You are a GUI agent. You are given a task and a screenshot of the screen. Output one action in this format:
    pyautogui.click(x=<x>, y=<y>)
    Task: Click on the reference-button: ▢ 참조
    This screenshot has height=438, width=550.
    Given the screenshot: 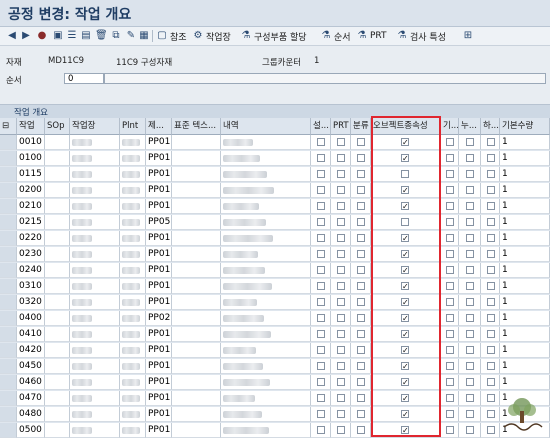 What is the action you would take?
    pyautogui.click(x=171, y=36)
    